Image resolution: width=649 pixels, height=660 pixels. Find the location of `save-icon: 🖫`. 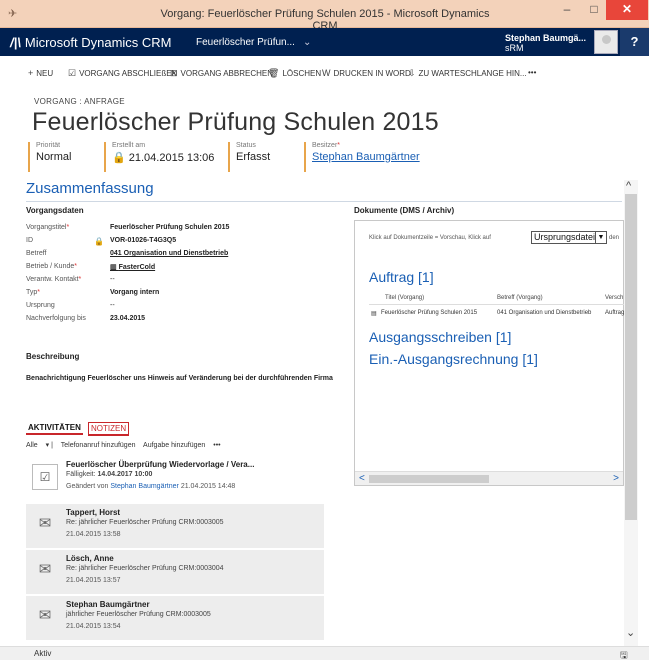

save-icon: 🖫 is located at coordinates (624, 654).